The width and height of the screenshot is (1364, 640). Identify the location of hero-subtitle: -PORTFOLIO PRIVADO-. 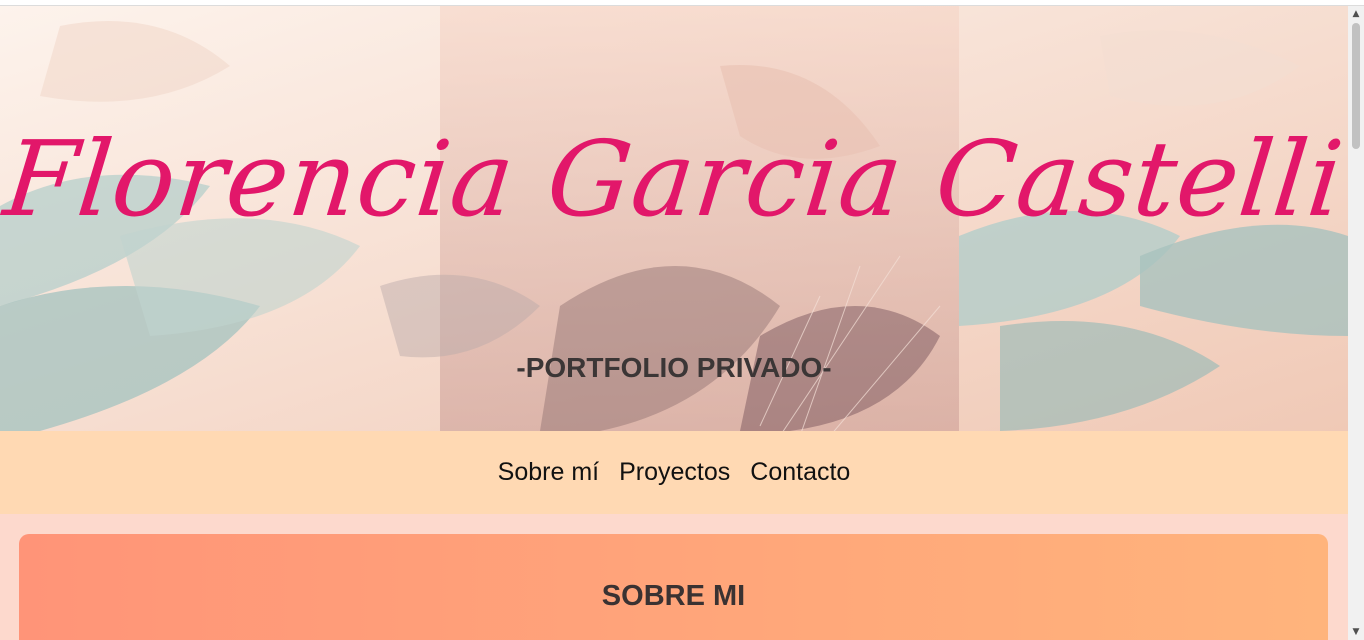
(674, 367).